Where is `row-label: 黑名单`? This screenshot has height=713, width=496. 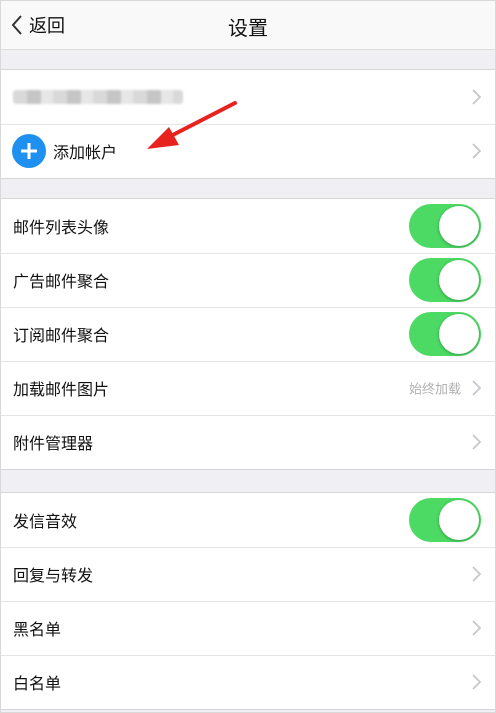 row-label: 黑名单 is located at coordinates (37, 629).